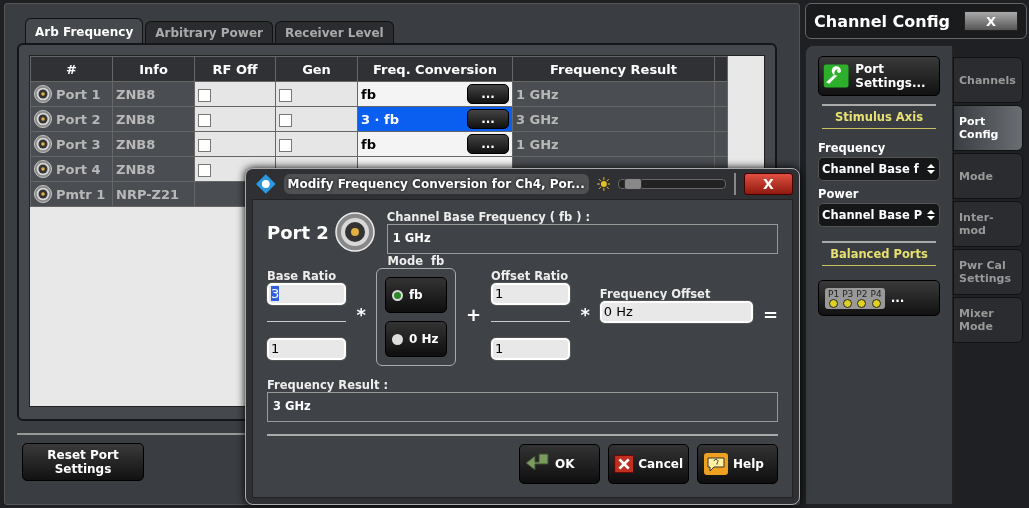 The height and width of the screenshot is (508, 1029). What do you see at coordinates (848, 293) in the screenshot?
I see `port-label: P3` at bounding box center [848, 293].